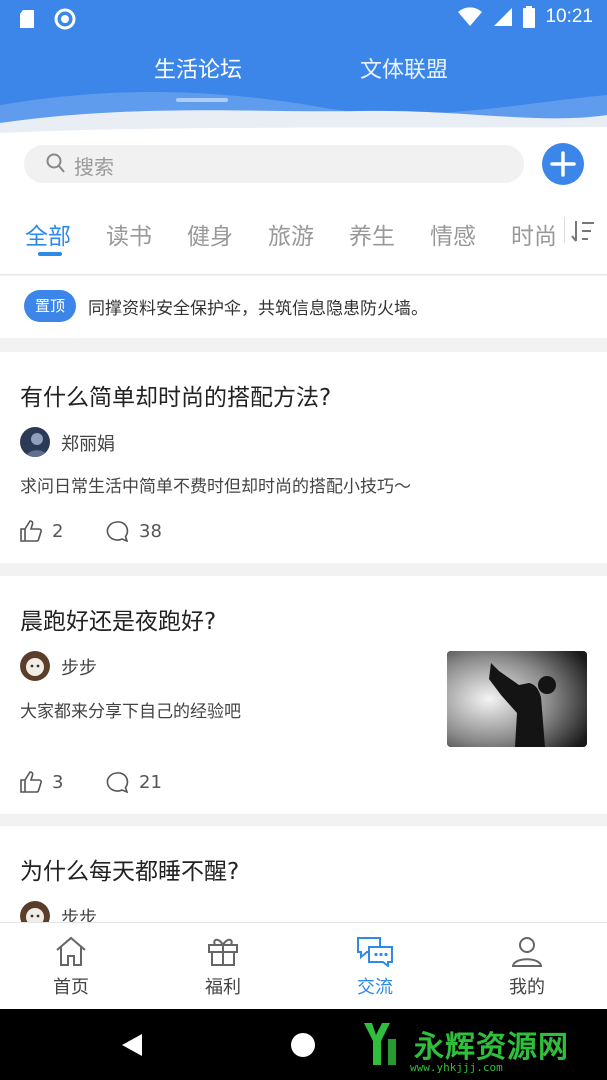 The image size is (607, 1080). I want to click on post-title: 为什么每天都睡不醒?, so click(130, 872).